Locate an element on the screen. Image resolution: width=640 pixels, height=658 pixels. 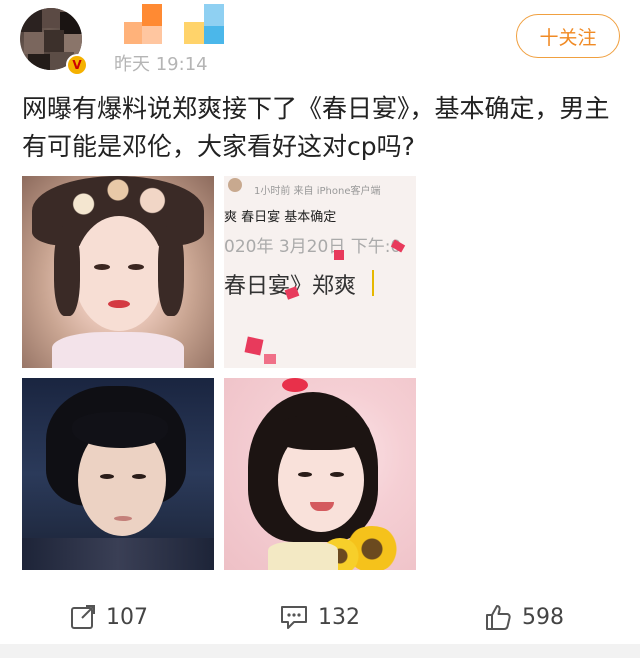
screenshot-date: 020年 3月20日 下午:0 is located at coordinates (313, 247).